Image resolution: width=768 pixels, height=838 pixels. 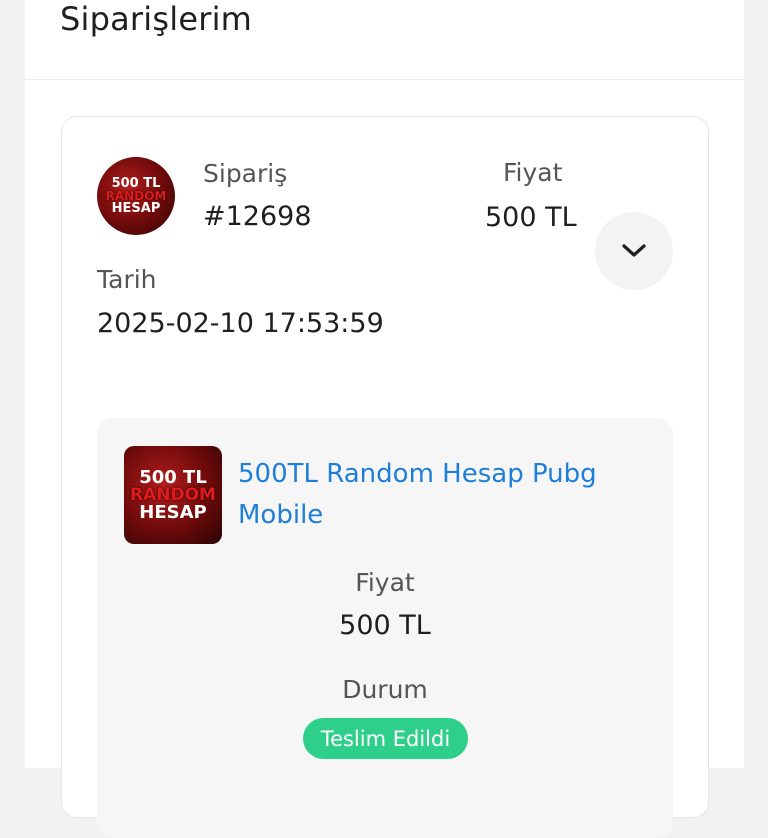 What do you see at coordinates (438, 495) in the screenshot?
I see `product-name-link: 500TL Random Hesap Pubg Mobile` at bounding box center [438, 495].